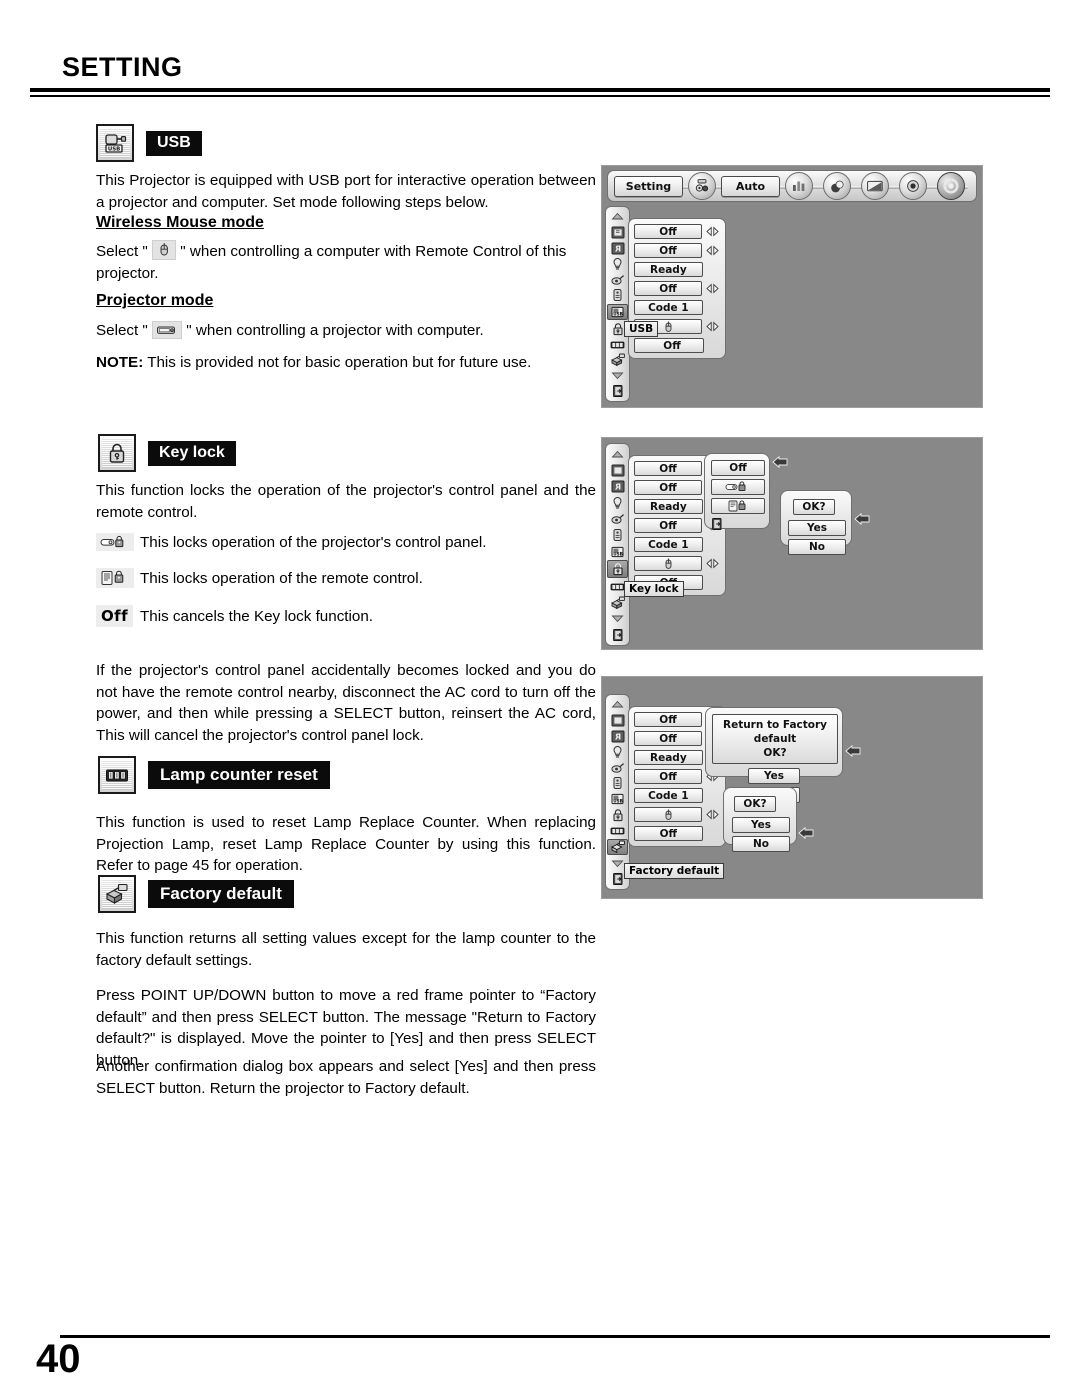  What do you see at coordinates (775, 753) in the screenshot?
I see `dialog-message-line2: OK?` at bounding box center [775, 753].